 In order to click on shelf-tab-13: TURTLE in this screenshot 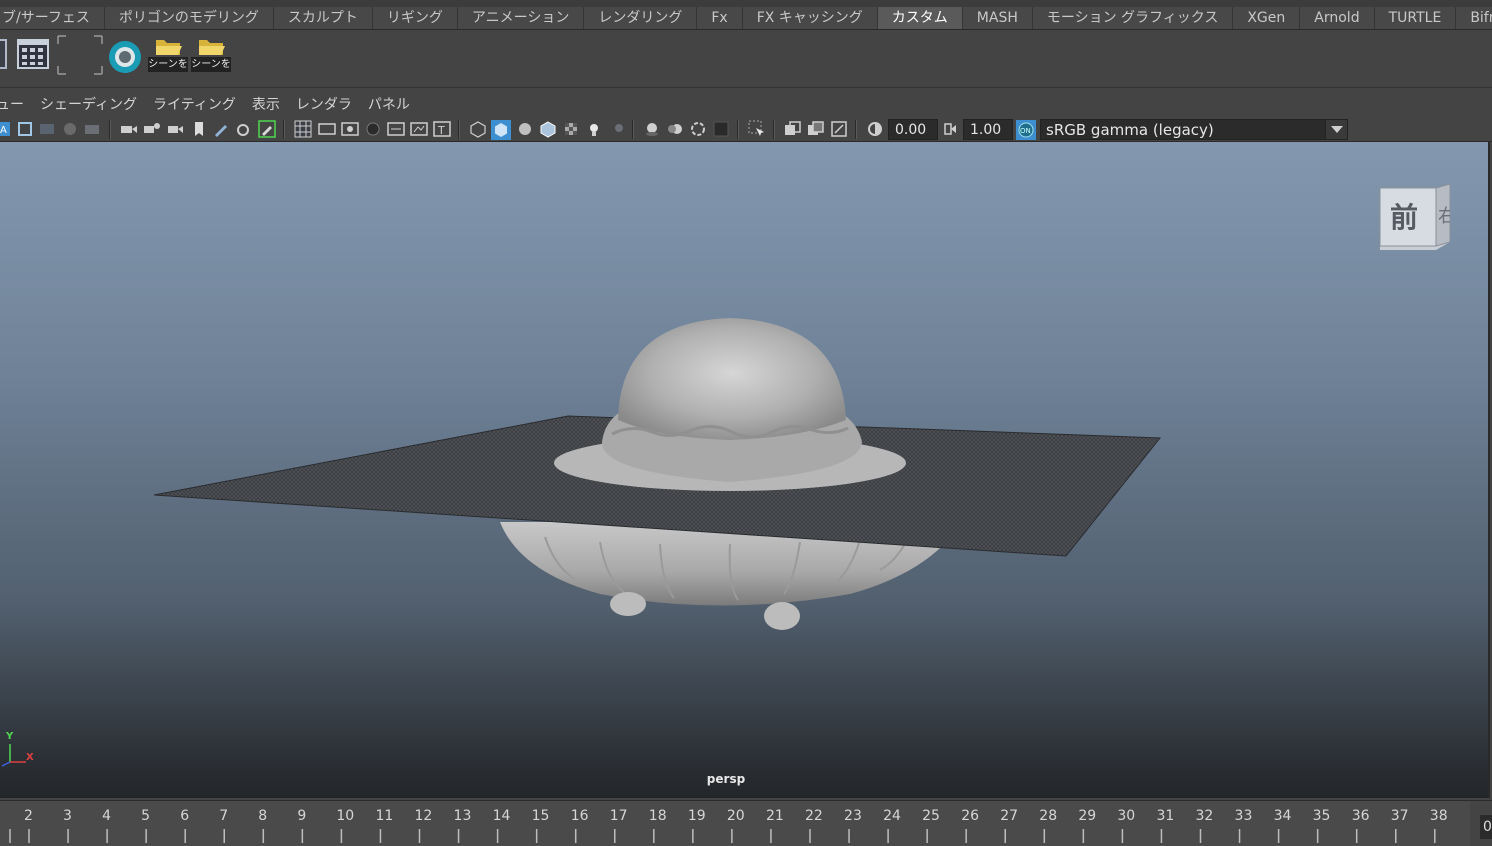, I will do `click(1415, 18)`.